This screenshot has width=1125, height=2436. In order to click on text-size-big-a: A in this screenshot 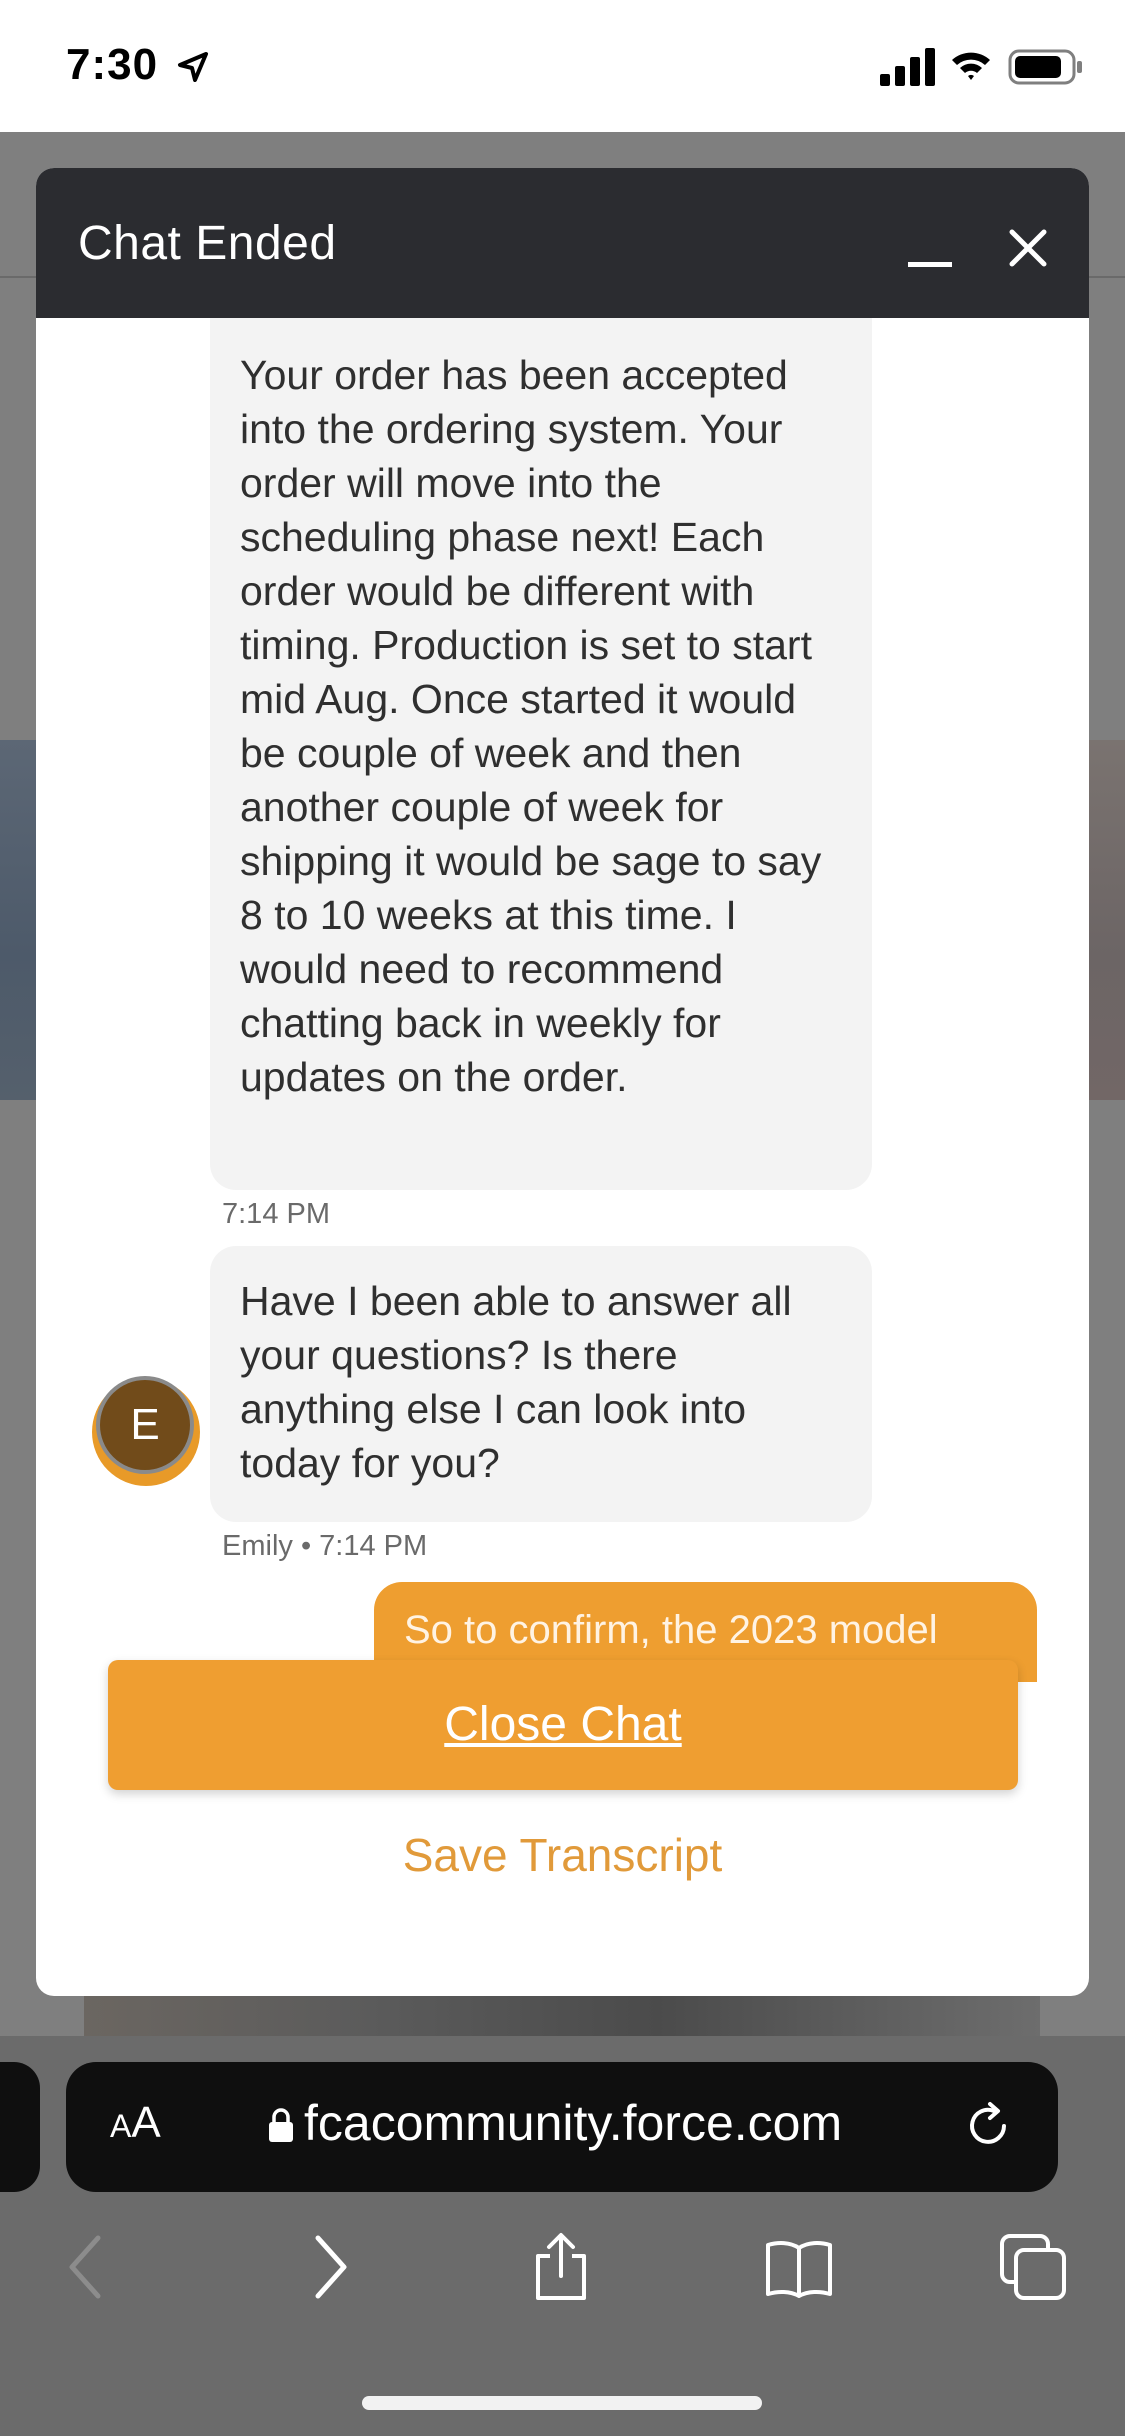, I will do `click(146, 2122)`.